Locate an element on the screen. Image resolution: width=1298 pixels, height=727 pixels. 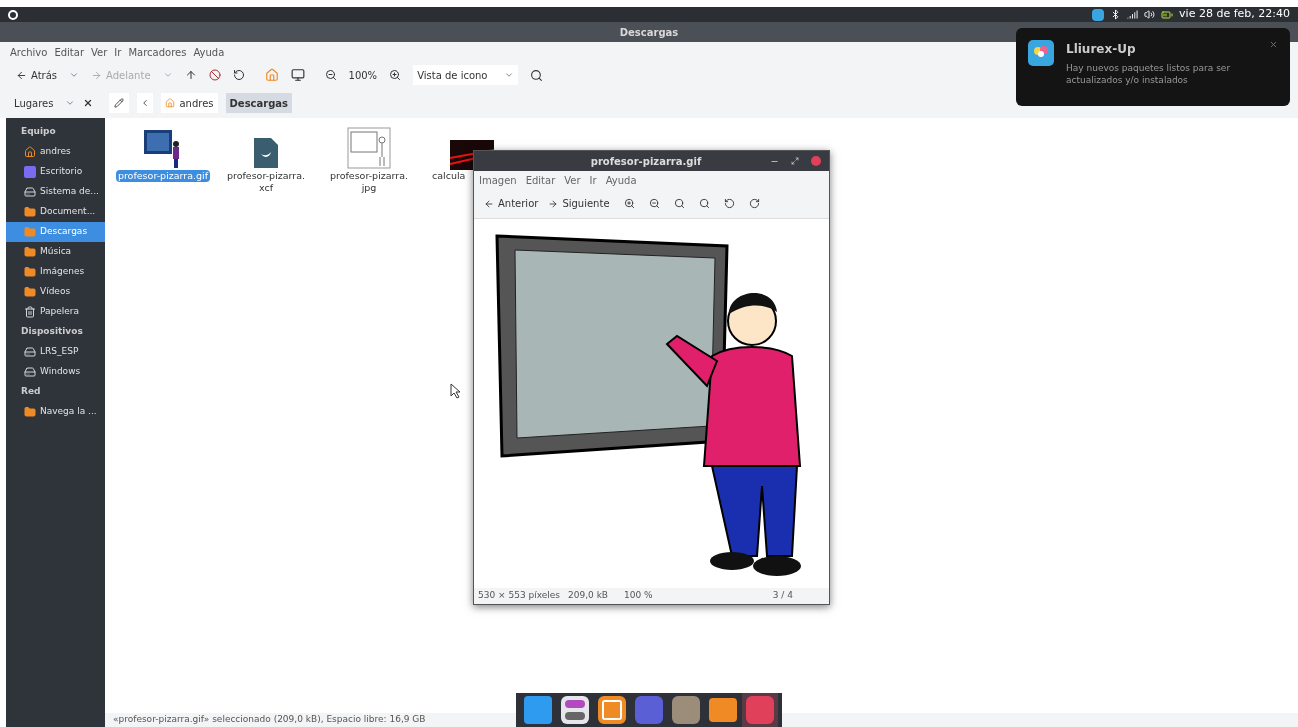
computer-icon is located at coordinates (297, 75).